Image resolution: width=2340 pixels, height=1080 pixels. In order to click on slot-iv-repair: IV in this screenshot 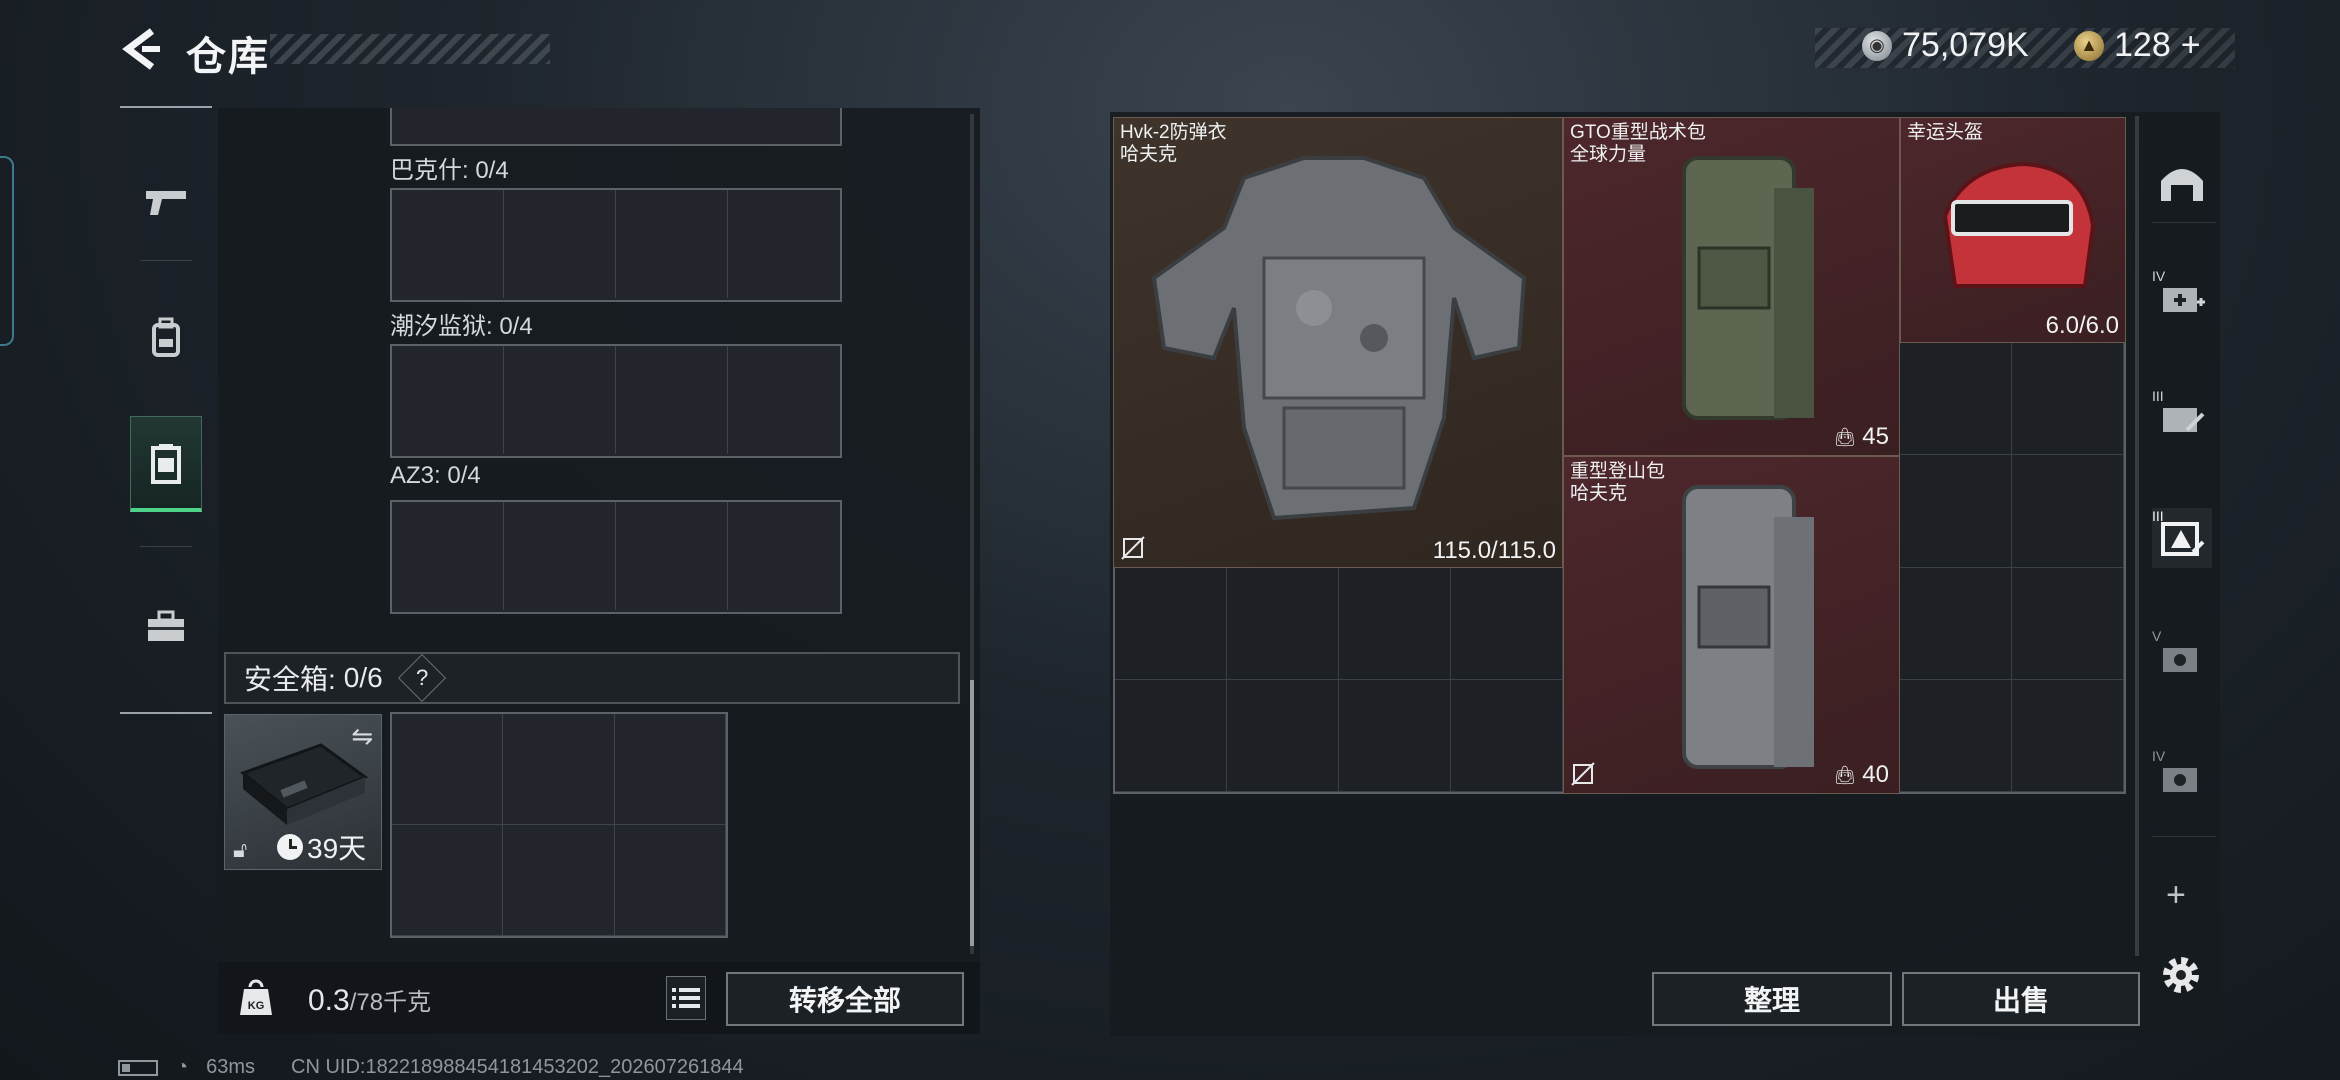, I will do `click(2182, 778)`.